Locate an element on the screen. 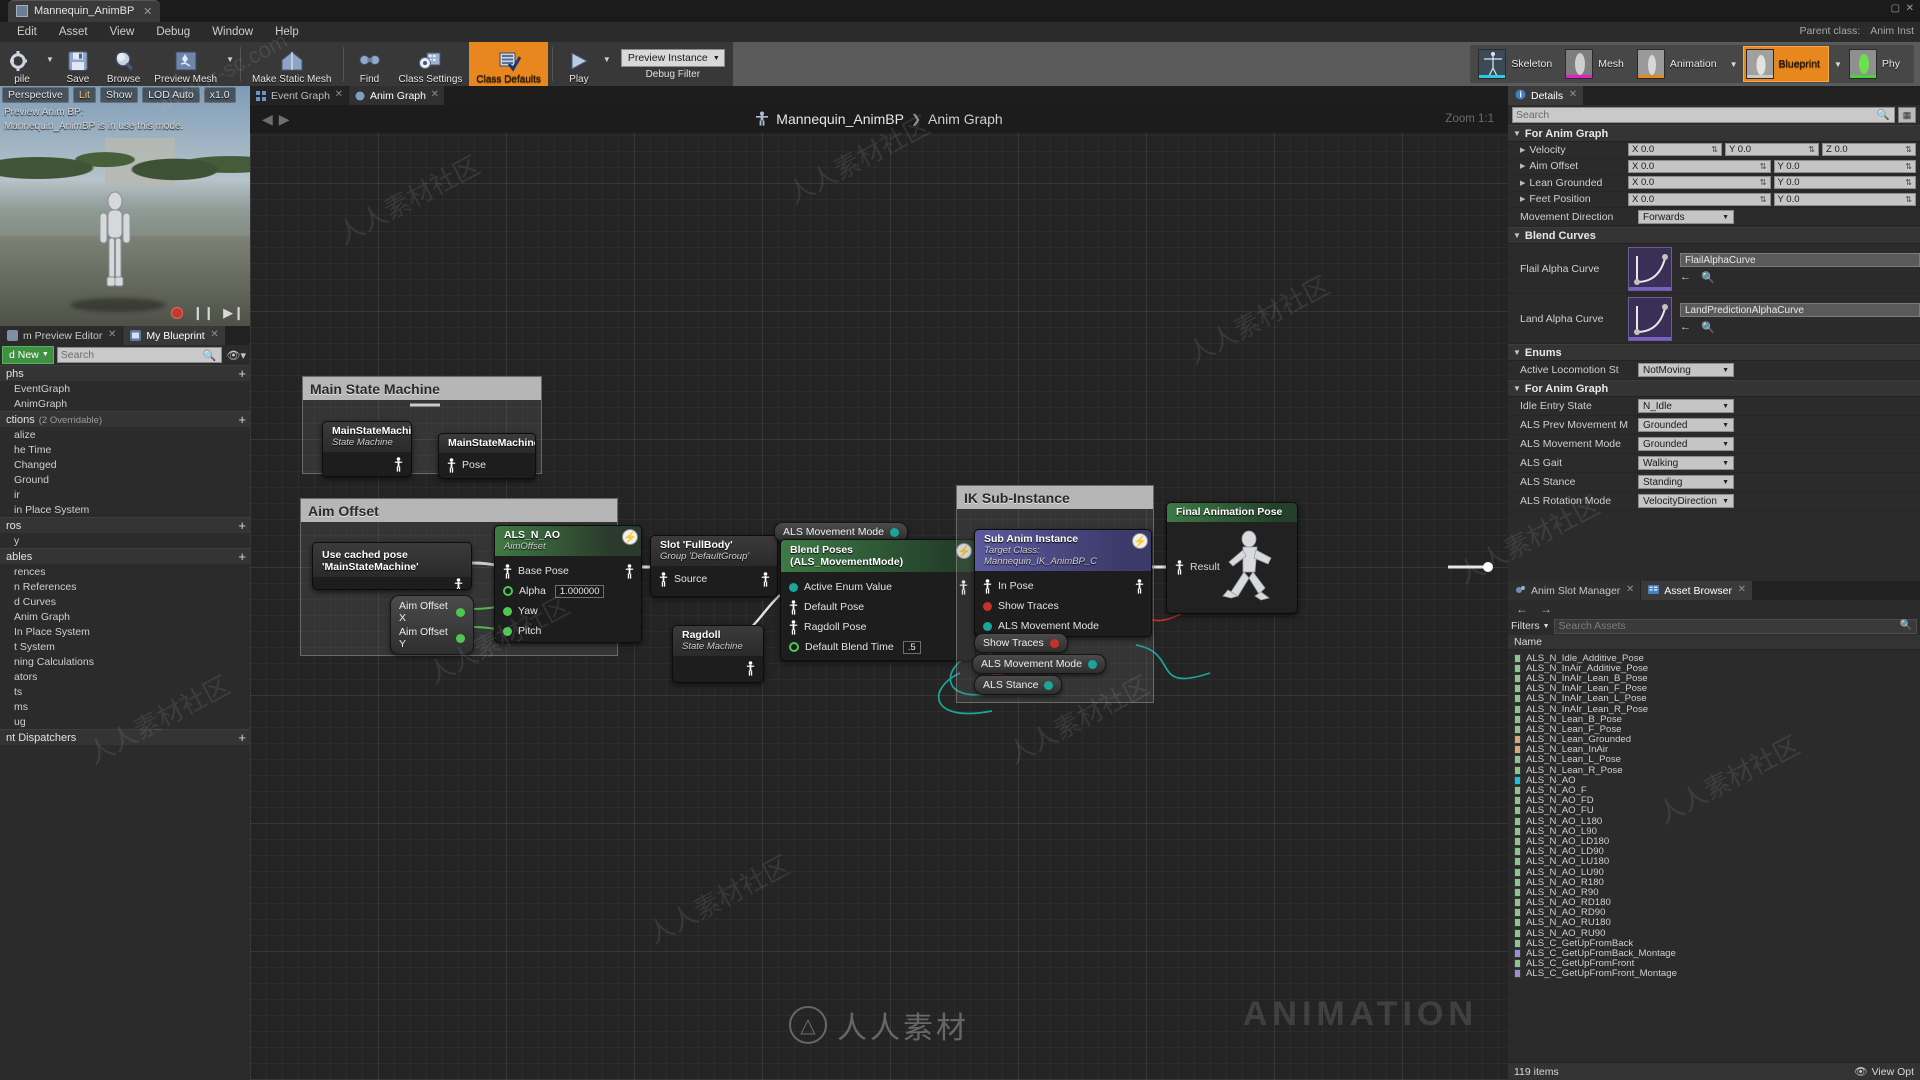 The height and width of the screenshot is (1080, 1920). list-item: ALS_N_AO_R90 is located at coordinates (1714, 892).